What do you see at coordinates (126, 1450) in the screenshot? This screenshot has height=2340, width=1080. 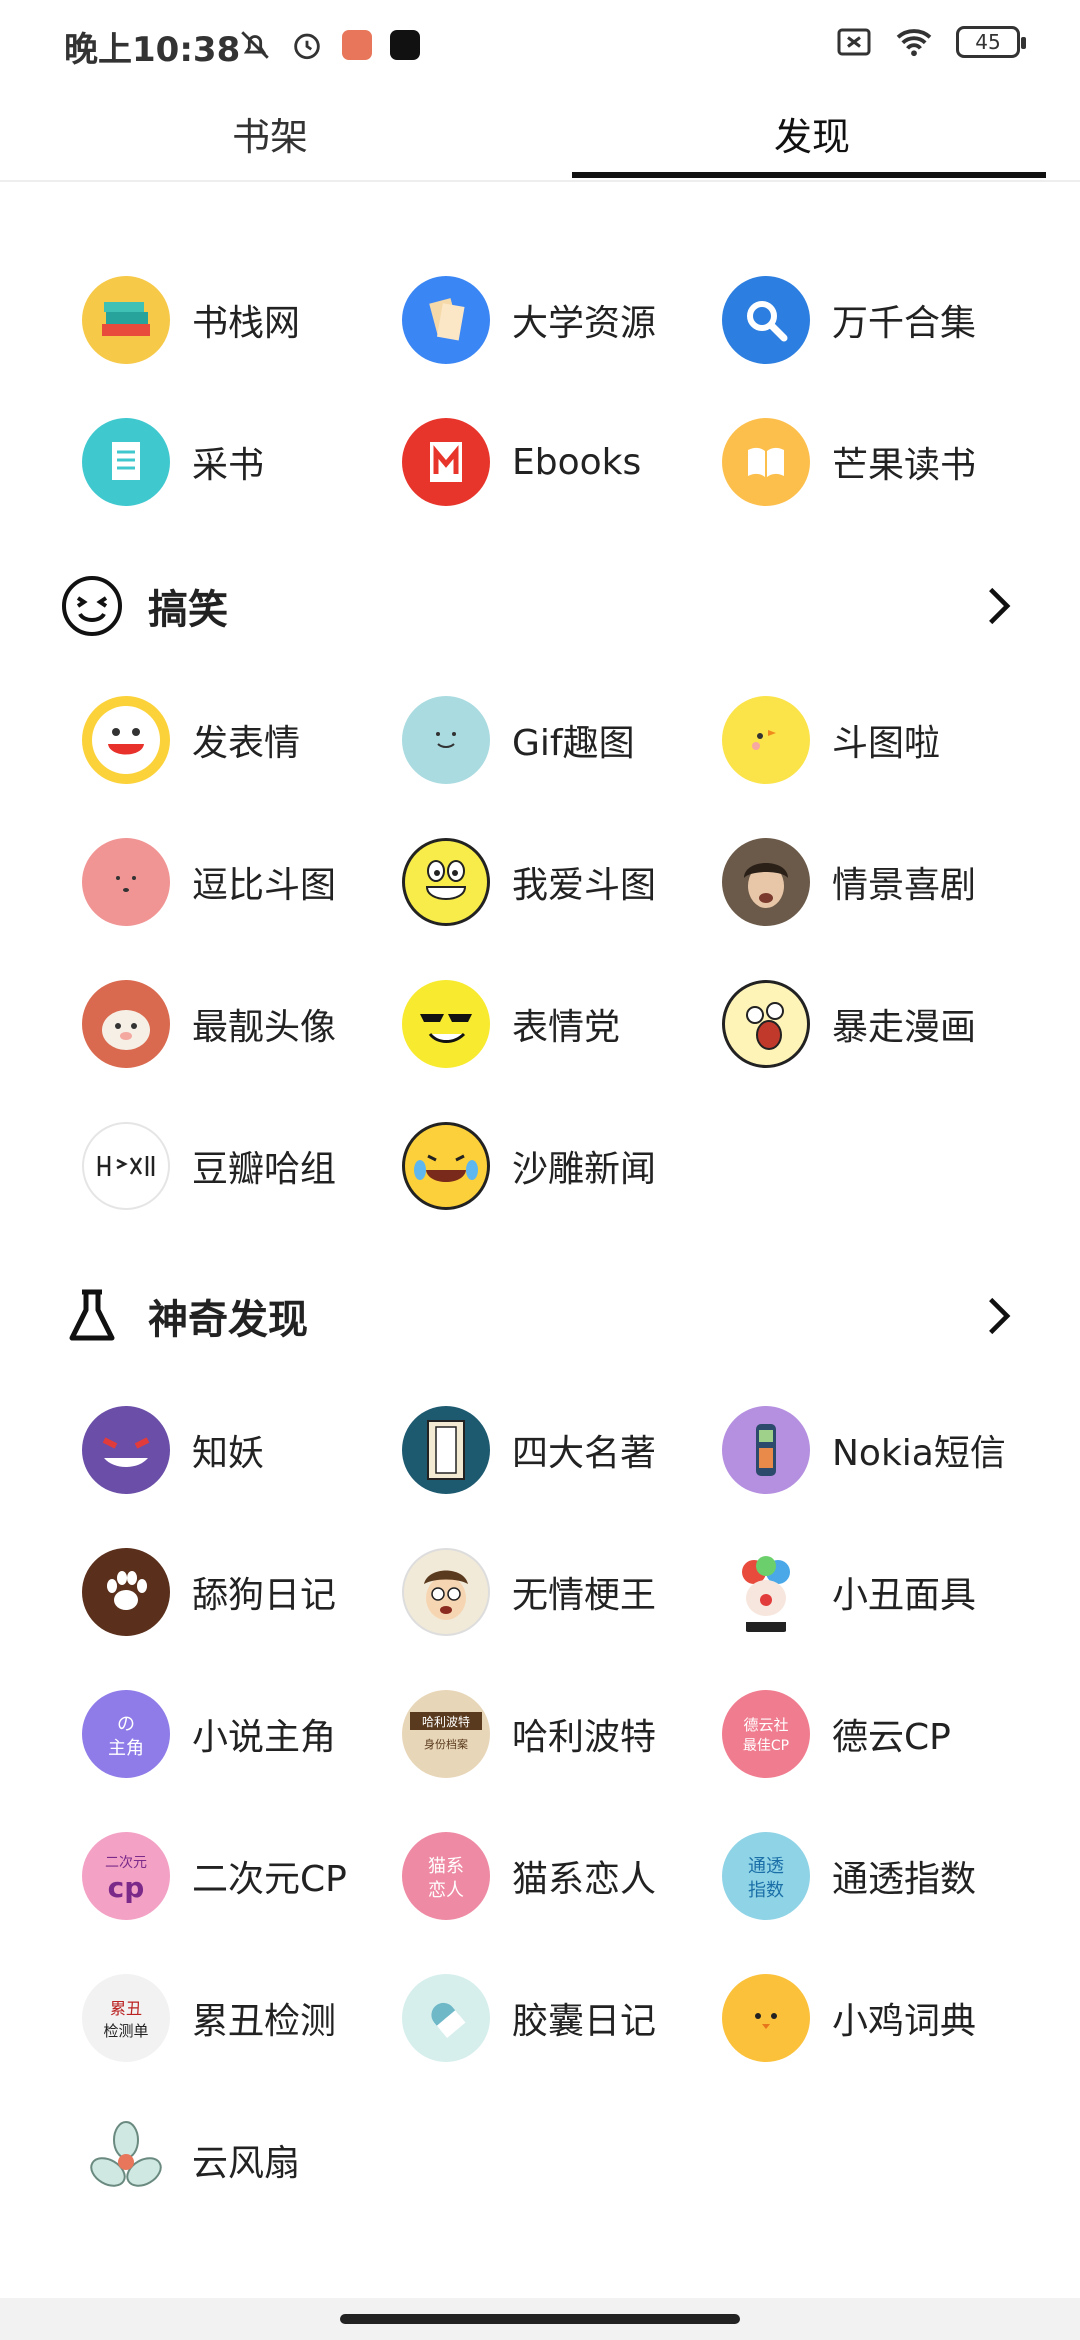 I see `ghost-monster-icon` at bounding box center [126, 1450].